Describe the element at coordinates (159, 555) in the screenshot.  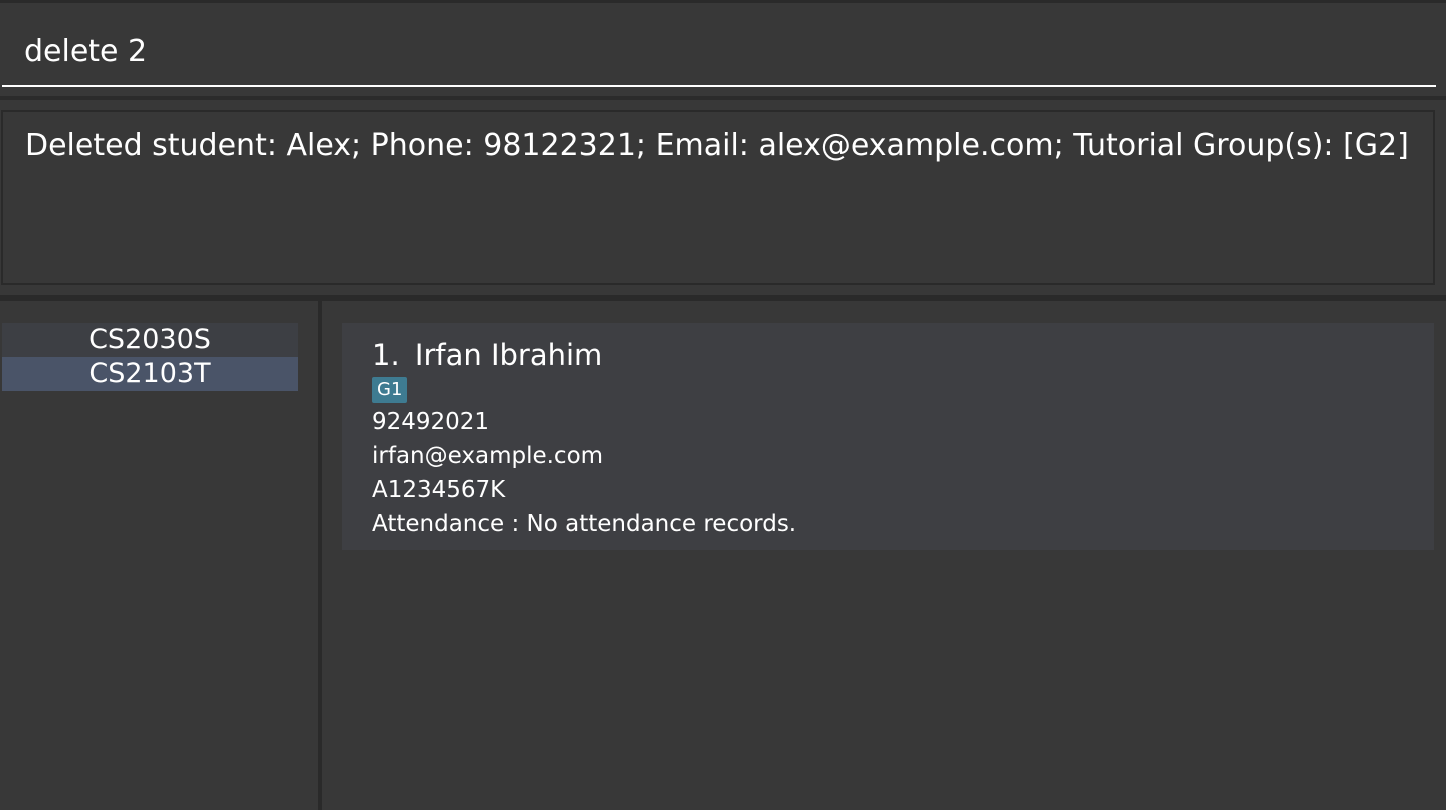
I see `module-list: CS2030S CS2103T` at that location.